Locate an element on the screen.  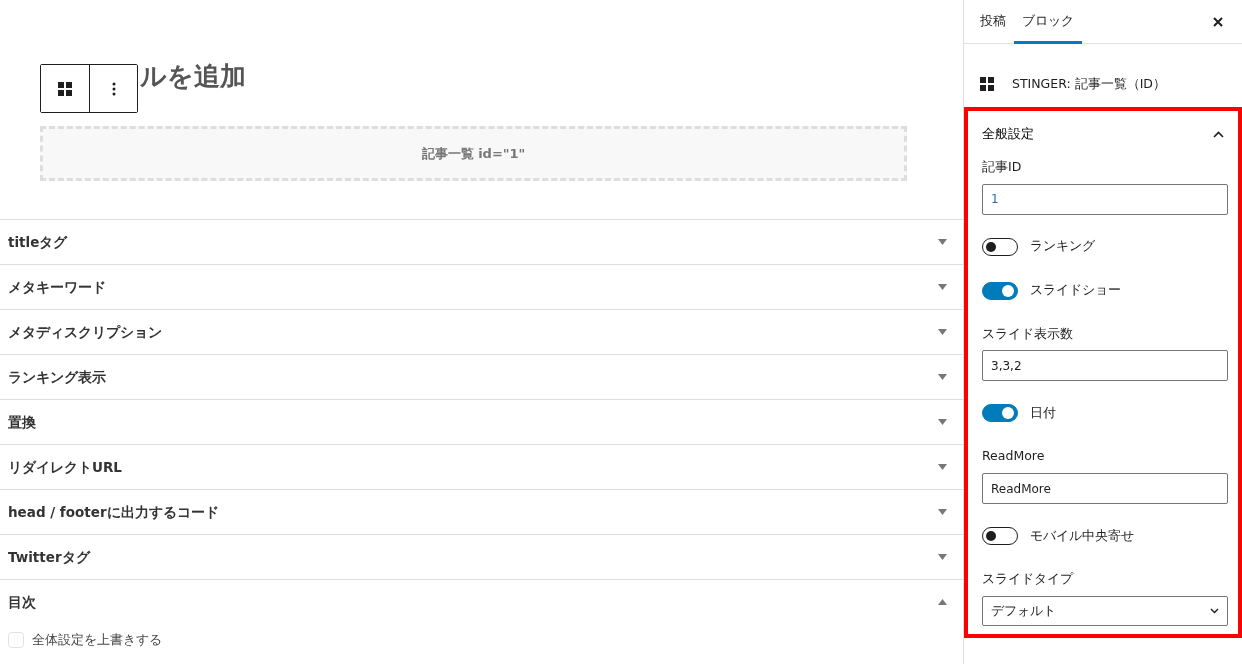
field-label: スライドタイプ is located at coordinates (1028, 579).